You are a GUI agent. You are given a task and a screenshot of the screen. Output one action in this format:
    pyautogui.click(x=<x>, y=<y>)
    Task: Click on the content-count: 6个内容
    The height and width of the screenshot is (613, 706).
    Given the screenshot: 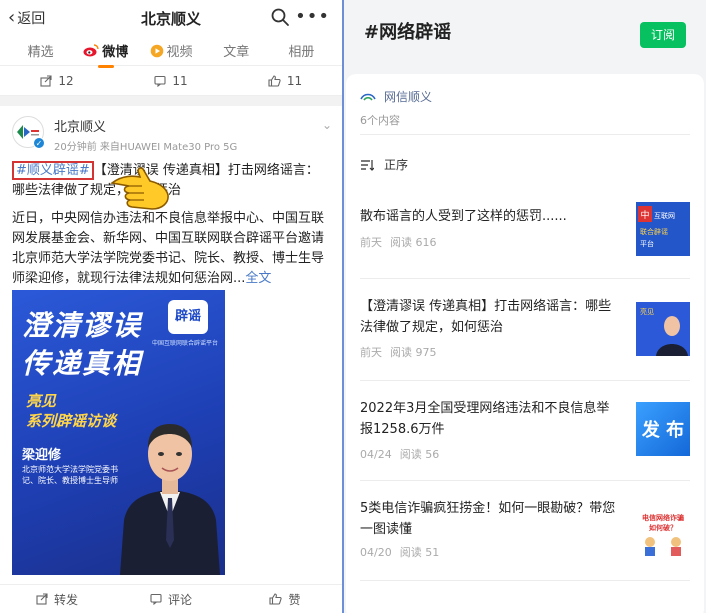 What is the action you would take?
    pyautogui.click(x=380, y=120)
    